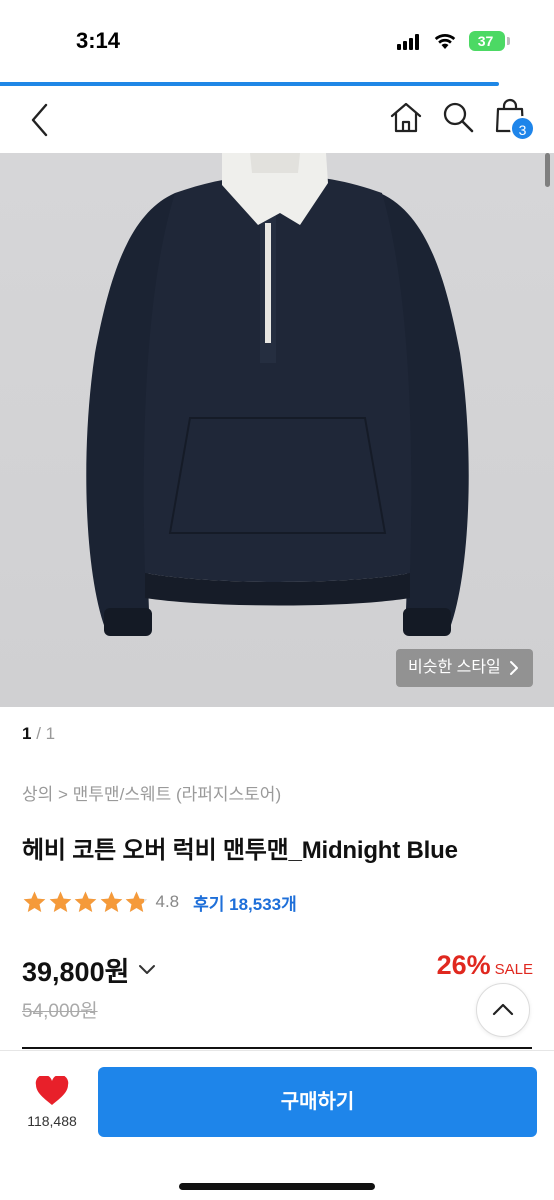  I want to click on home-button, so click(406, 118).